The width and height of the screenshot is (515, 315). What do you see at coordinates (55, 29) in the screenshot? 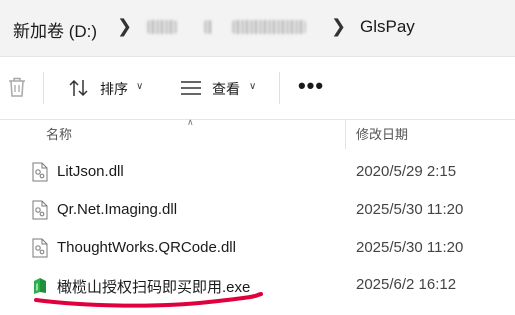
I see `breadcrumb-drive: 新加卷 (D:)` at bounding box center [55, 29].